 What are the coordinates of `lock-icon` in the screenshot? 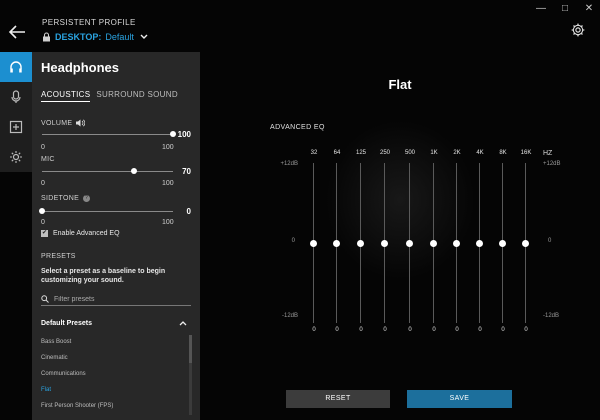 It's located at (46, 37).